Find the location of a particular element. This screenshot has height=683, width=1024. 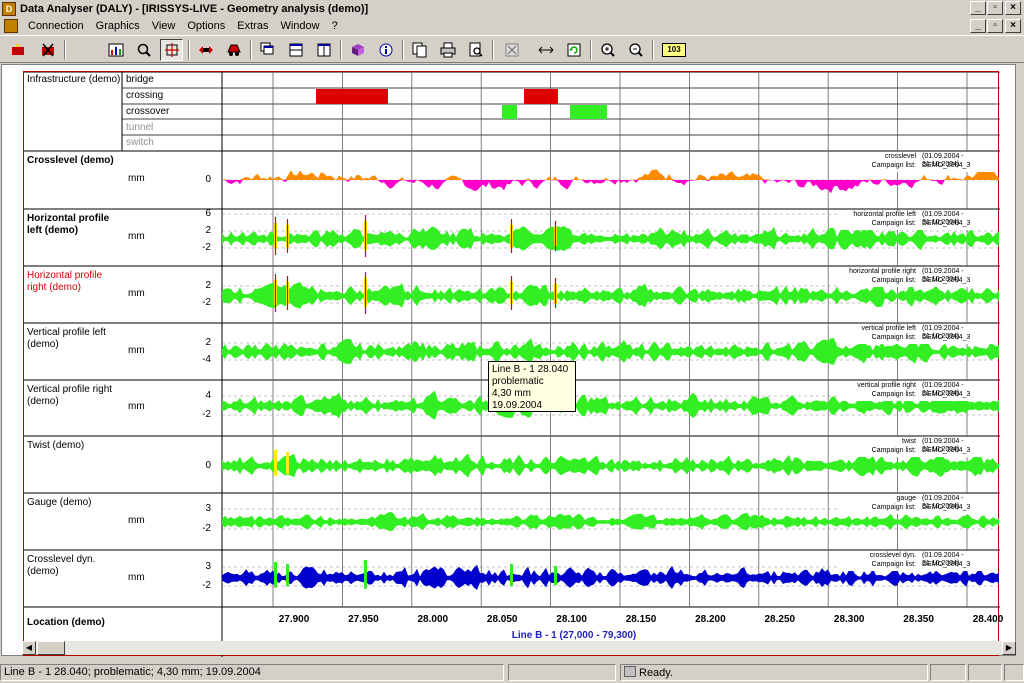

horizontal-scrollbar: ◀ ▶ is located at coordinates (519, 648).